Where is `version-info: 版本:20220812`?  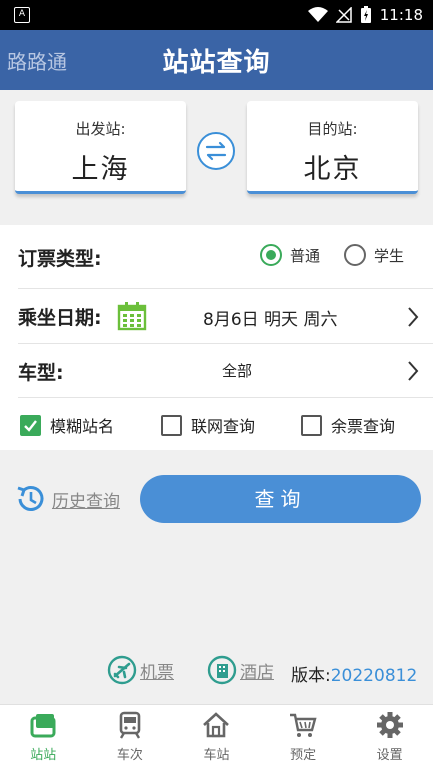 version-info: 版本:20220812 is located at coordinates (354, 673).